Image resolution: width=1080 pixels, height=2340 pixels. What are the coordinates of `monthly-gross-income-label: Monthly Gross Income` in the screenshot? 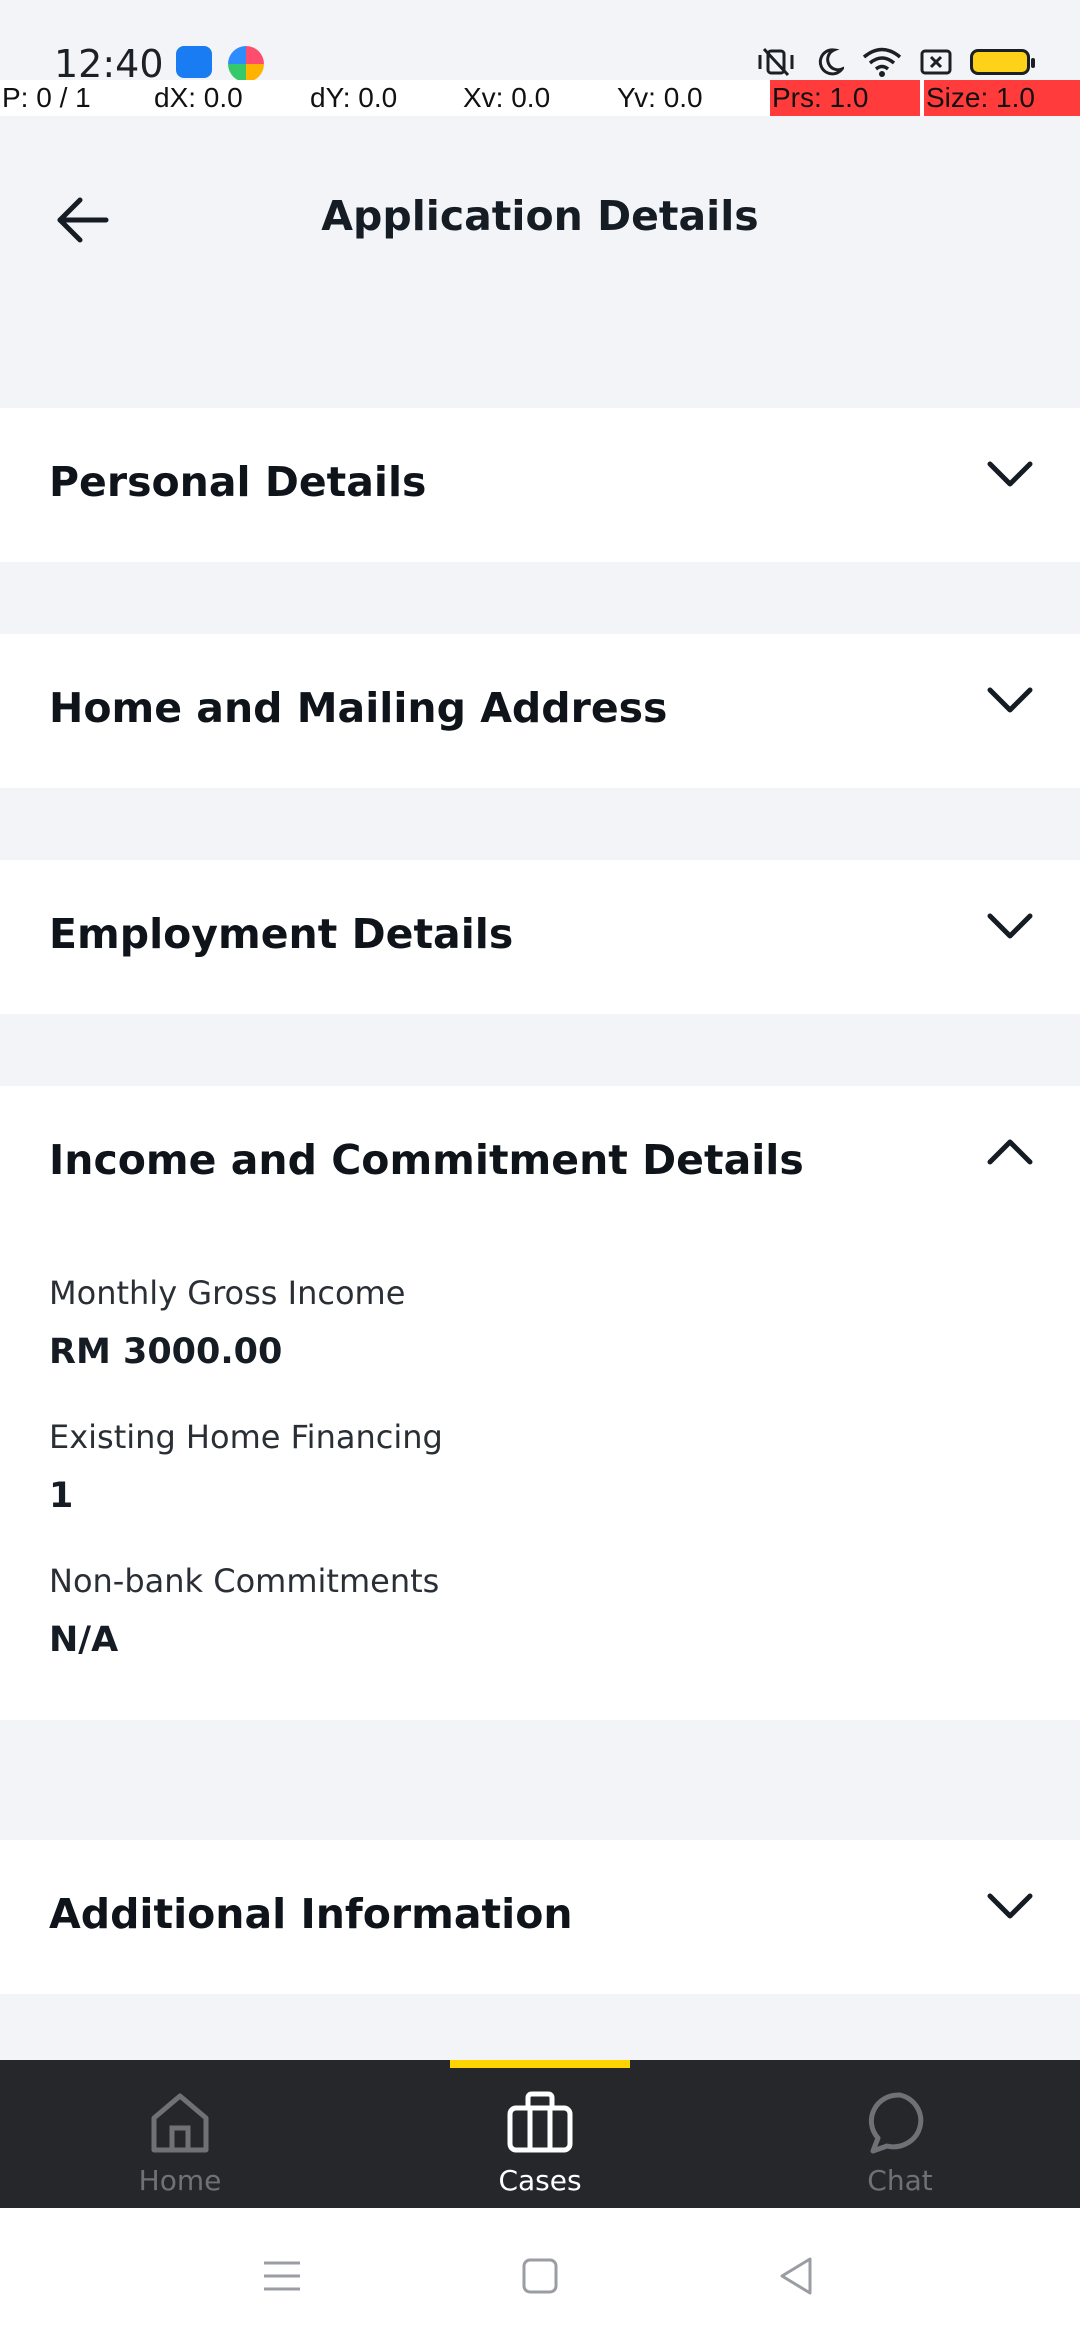 It's located at (227, 1293).